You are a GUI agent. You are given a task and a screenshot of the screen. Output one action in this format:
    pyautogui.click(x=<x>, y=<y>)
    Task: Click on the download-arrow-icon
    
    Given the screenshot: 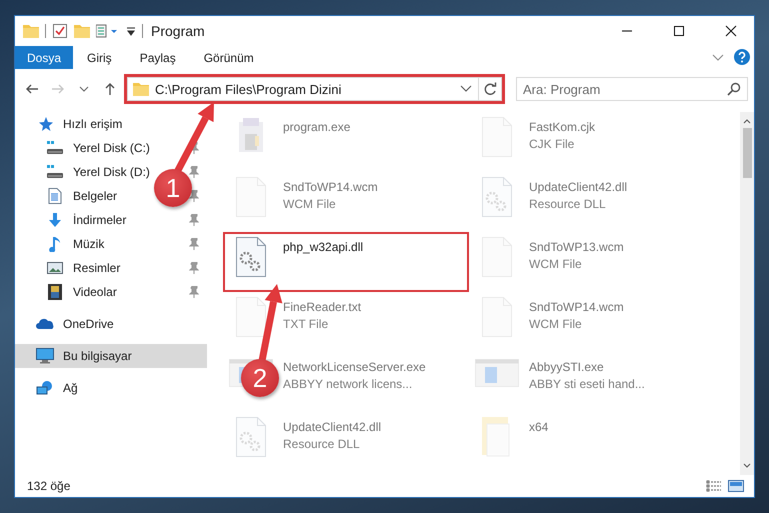 What is the action you would take?
    pyautogui.click(x=55, y=220)
    